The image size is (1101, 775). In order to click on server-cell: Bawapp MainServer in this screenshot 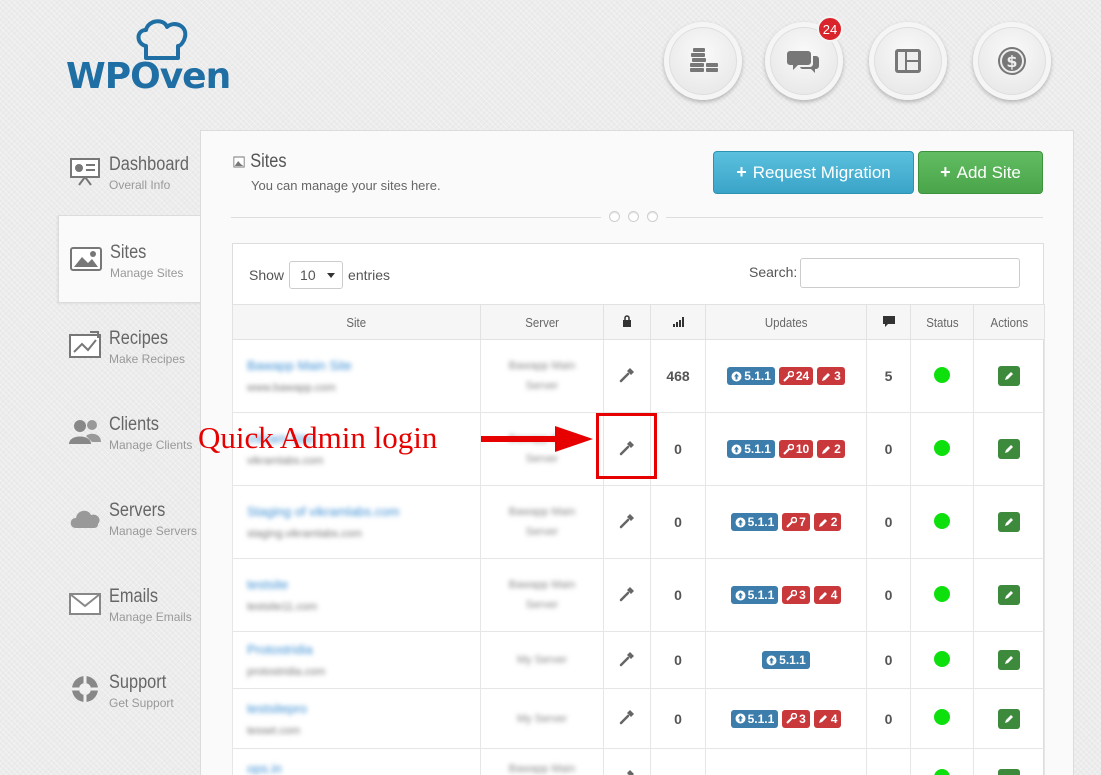, I will do `click(542, 761)`.